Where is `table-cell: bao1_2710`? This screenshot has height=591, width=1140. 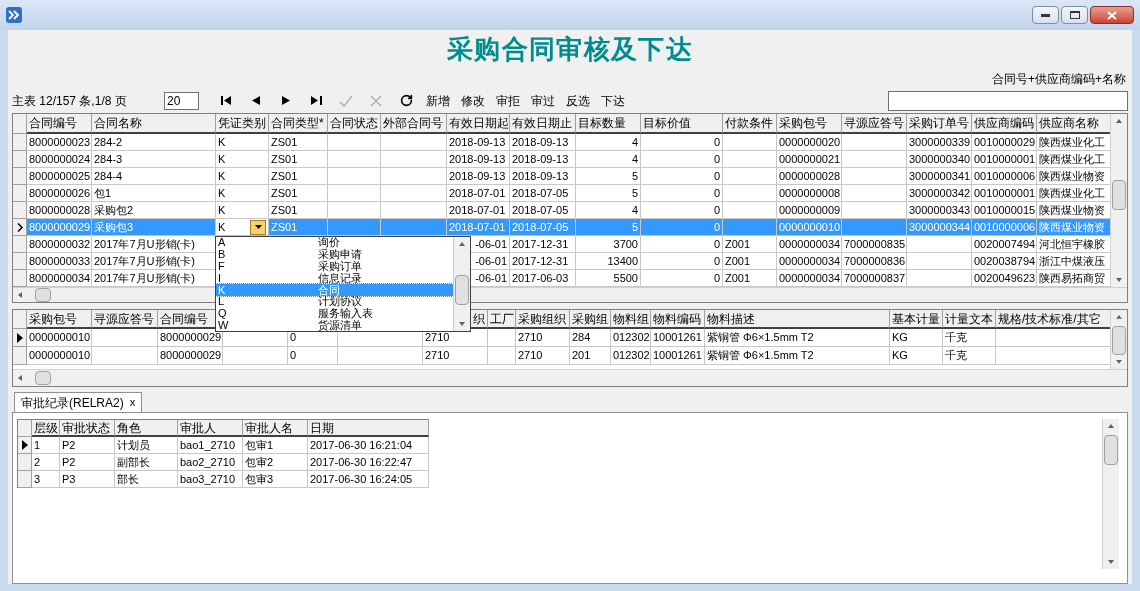
table-cell: bao1_2710 is located at coordinates (210, 445).